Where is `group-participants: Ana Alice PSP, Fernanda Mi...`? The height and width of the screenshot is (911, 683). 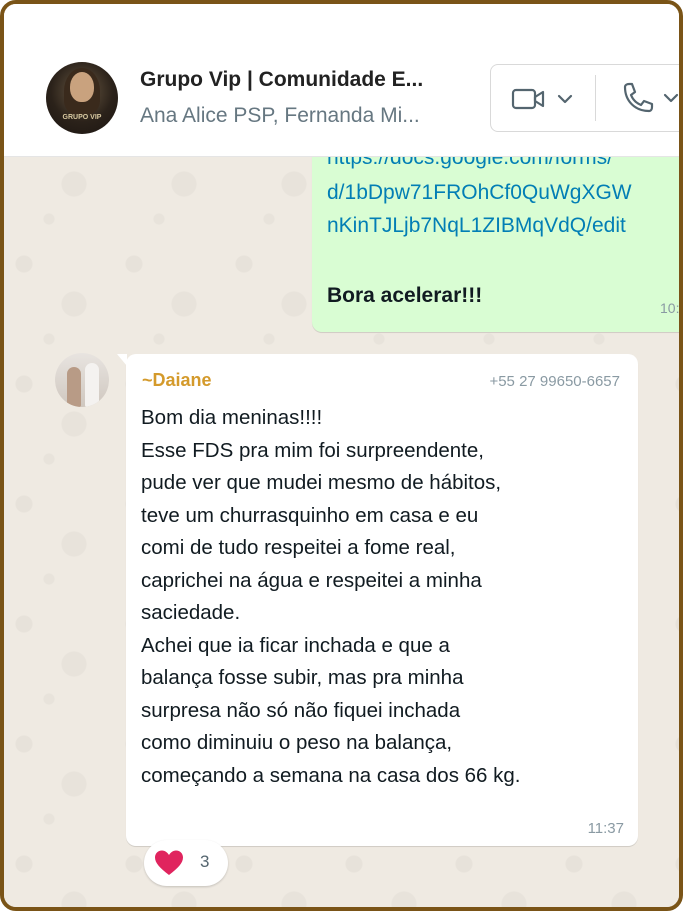 group-participants: Ana Alice PSP, Fernanda Mi... is located at coordinates (280, 116).